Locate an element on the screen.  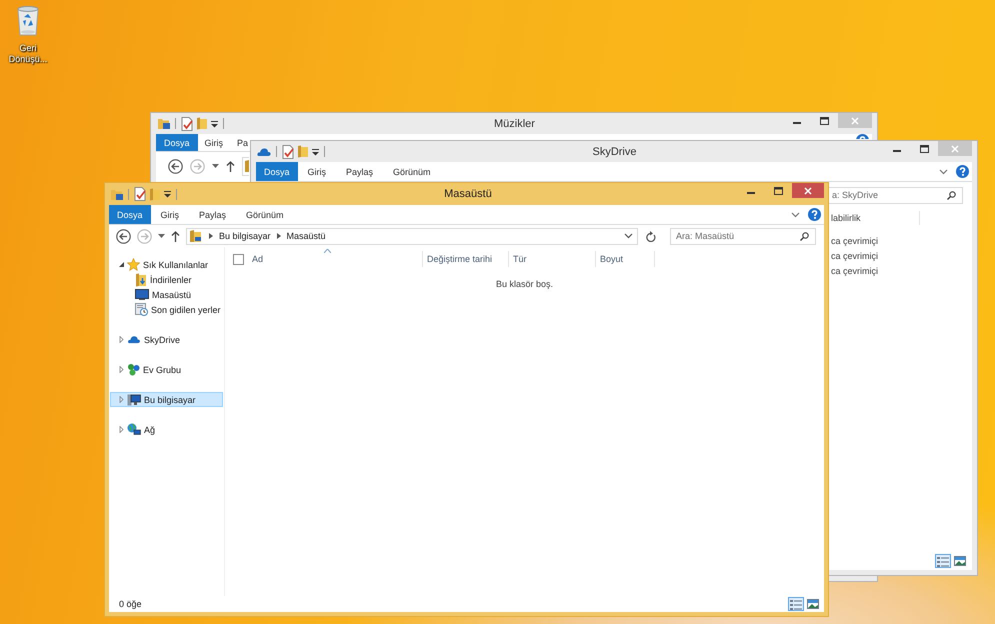
recycle-bin-icon is located at coordinates (28, 21).